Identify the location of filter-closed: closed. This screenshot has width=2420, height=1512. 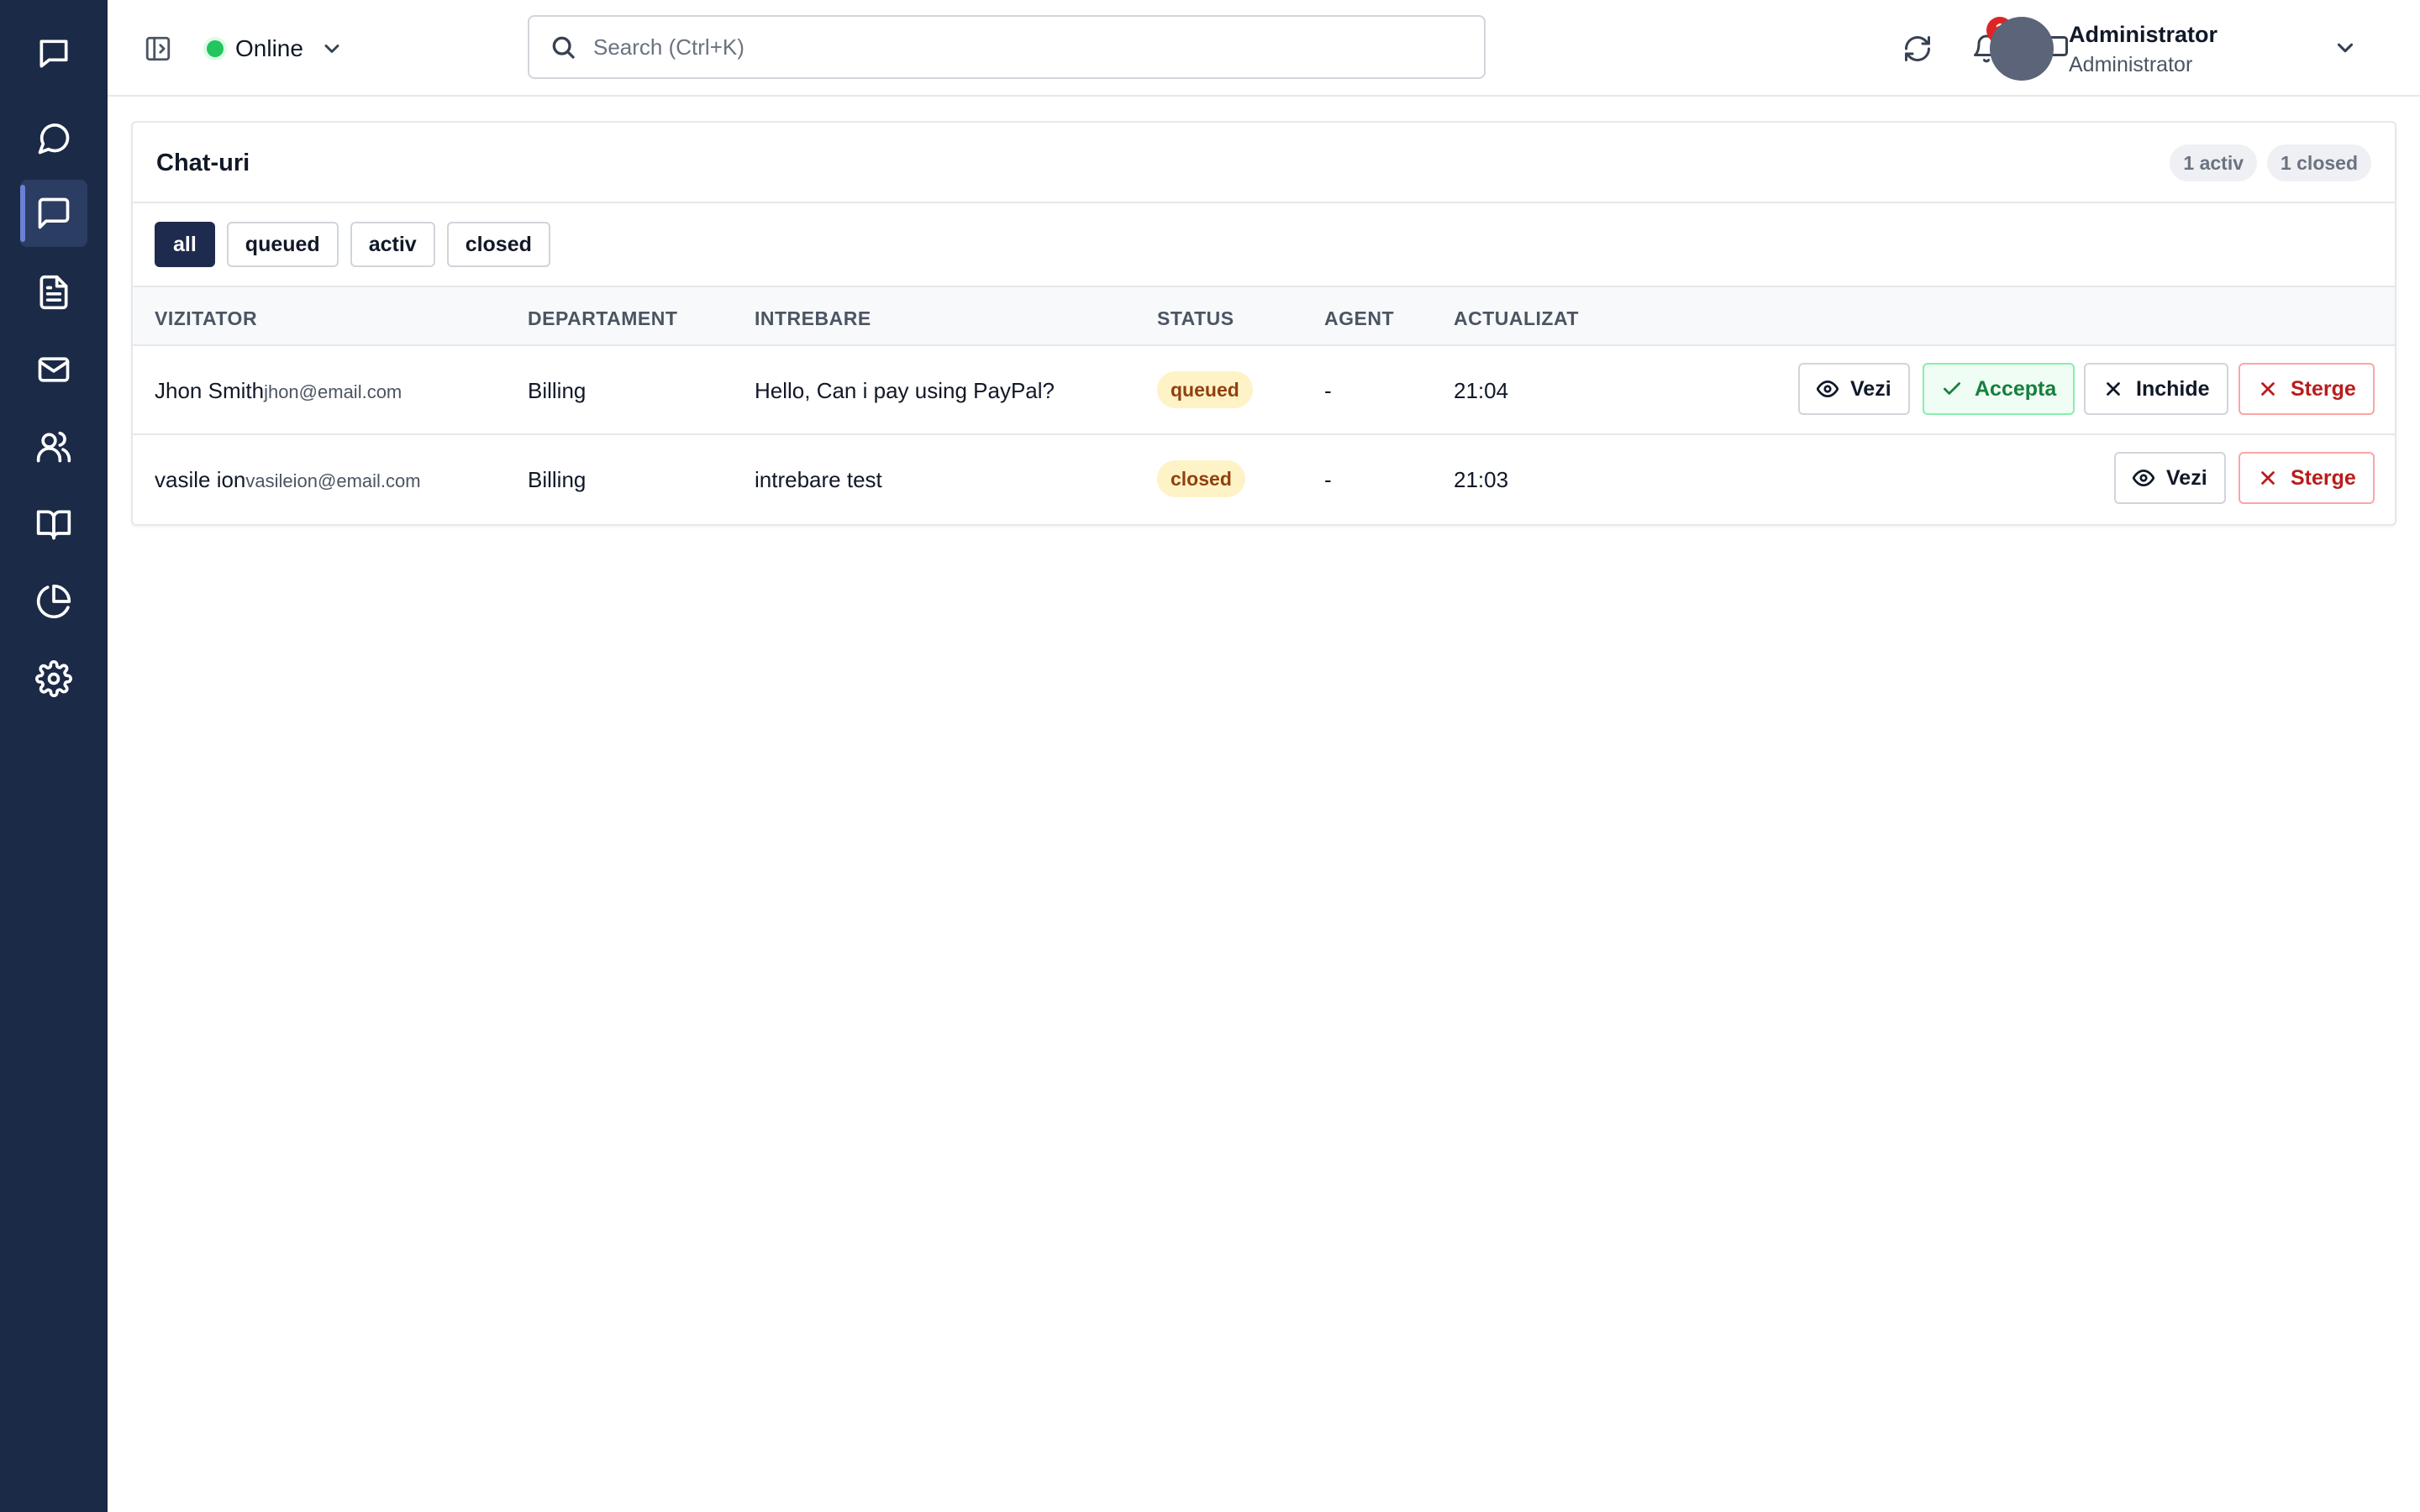
(498, 244).